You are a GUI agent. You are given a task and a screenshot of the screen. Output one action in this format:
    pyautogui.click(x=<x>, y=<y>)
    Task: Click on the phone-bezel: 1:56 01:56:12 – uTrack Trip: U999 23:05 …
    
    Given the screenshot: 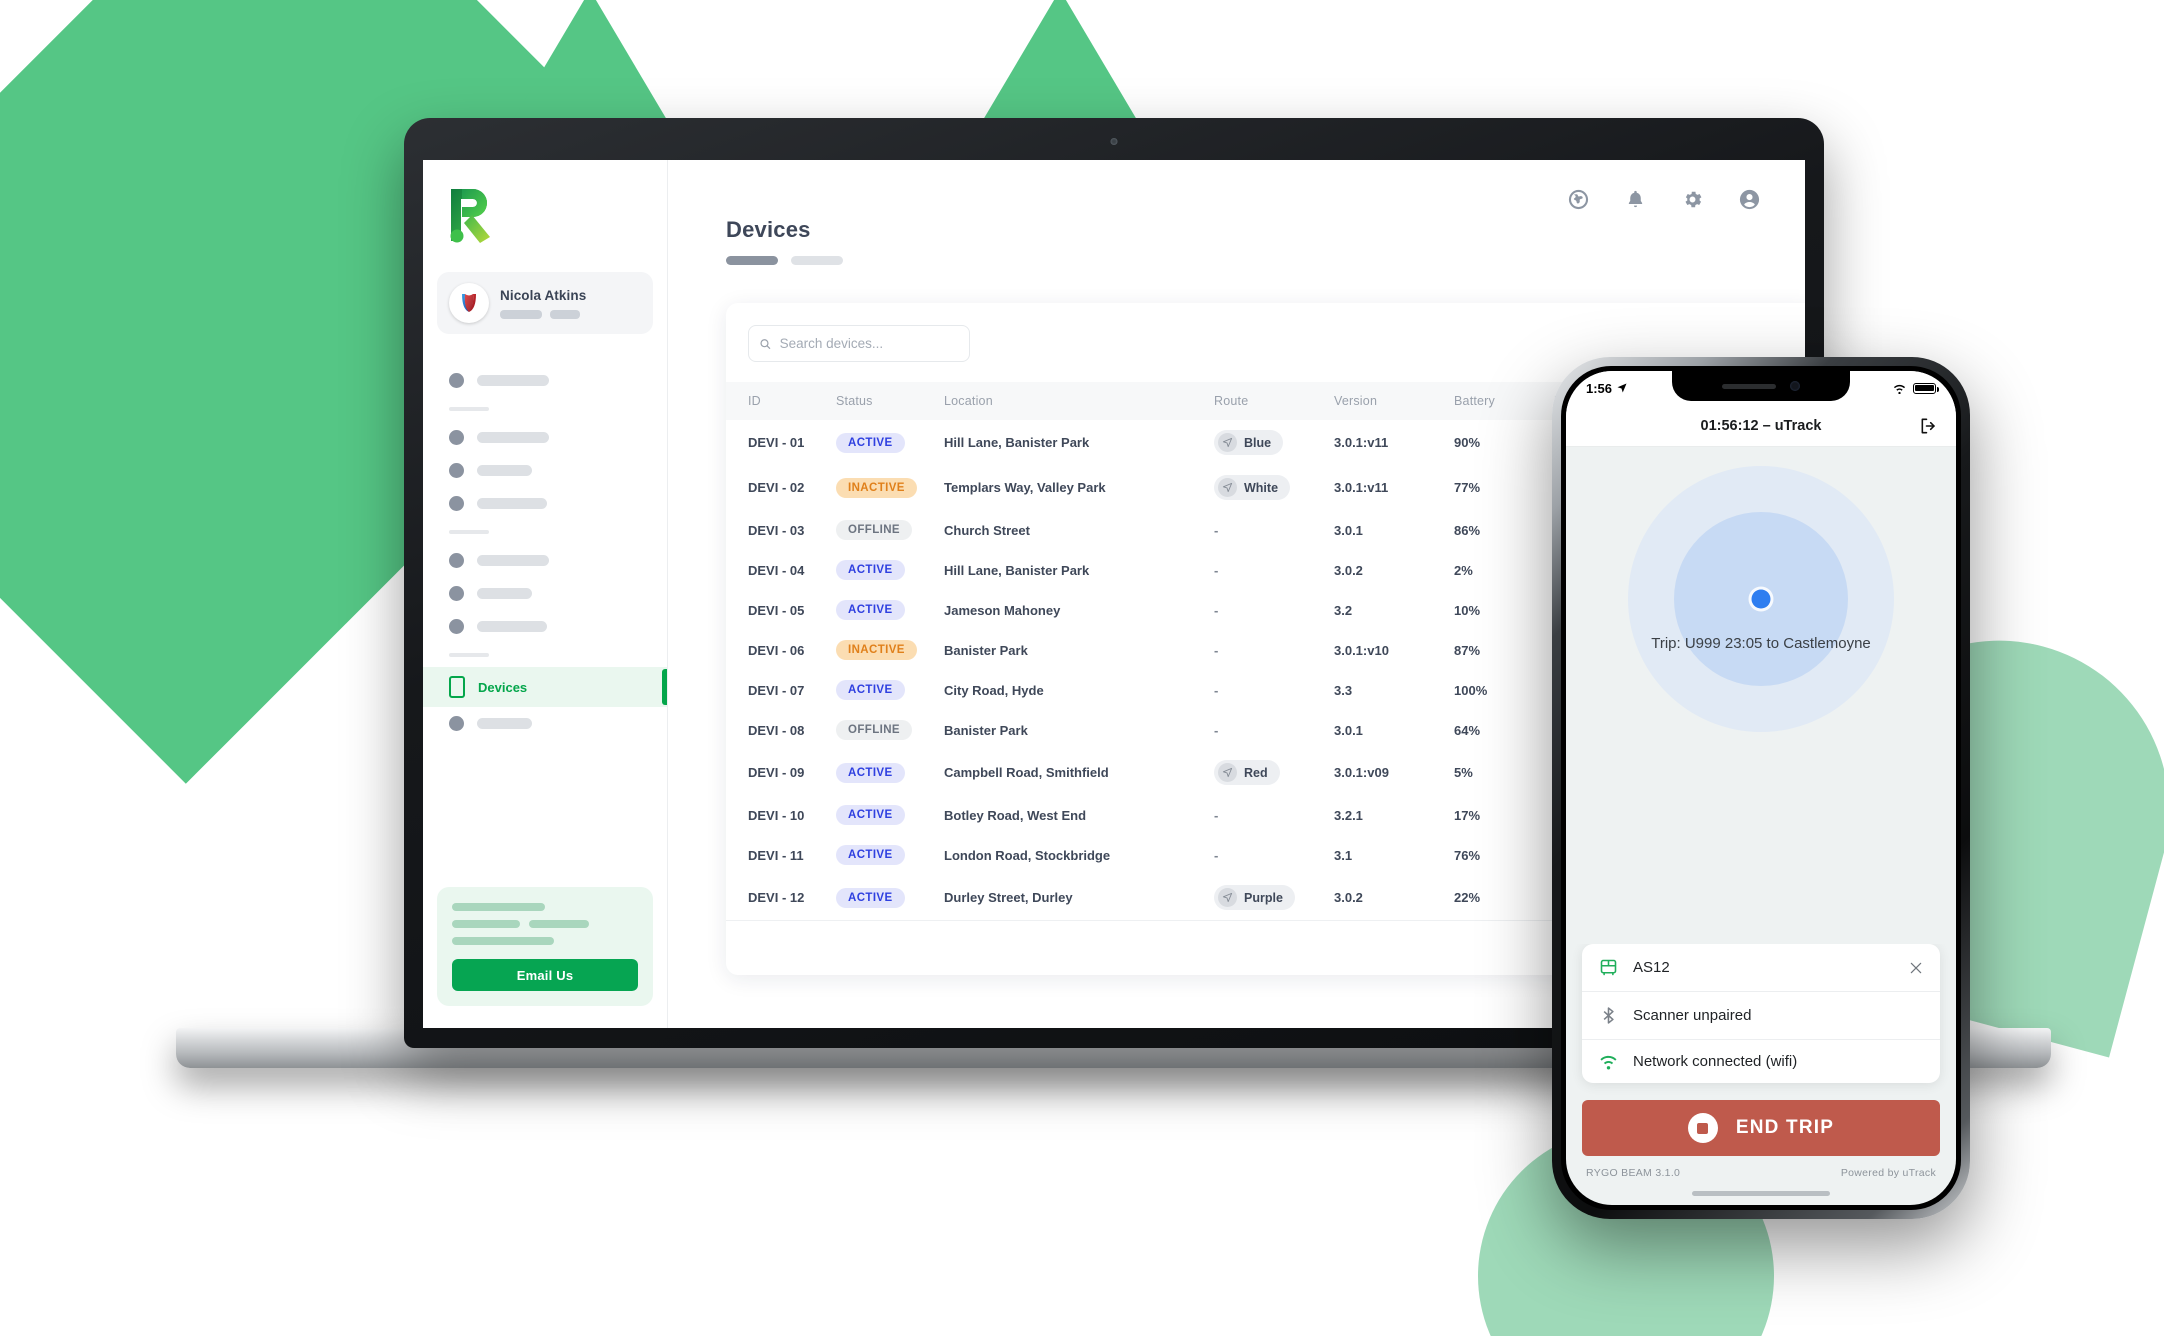 What is the action you would take?
    pyautogui.click(x=1761, y=788)
    